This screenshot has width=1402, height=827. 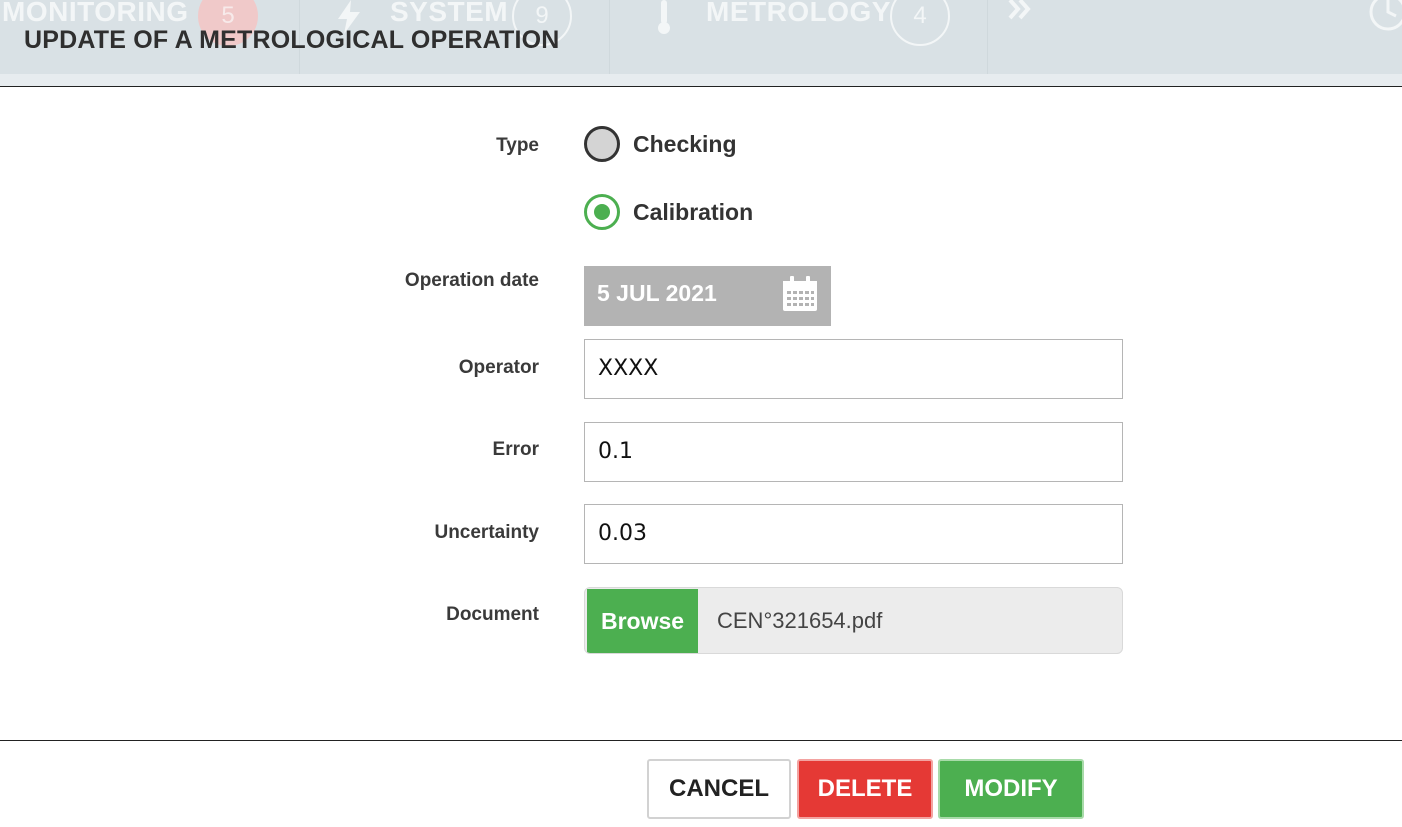 I want to click on nav-label: METROLOGY, so click(x=798, y=13).